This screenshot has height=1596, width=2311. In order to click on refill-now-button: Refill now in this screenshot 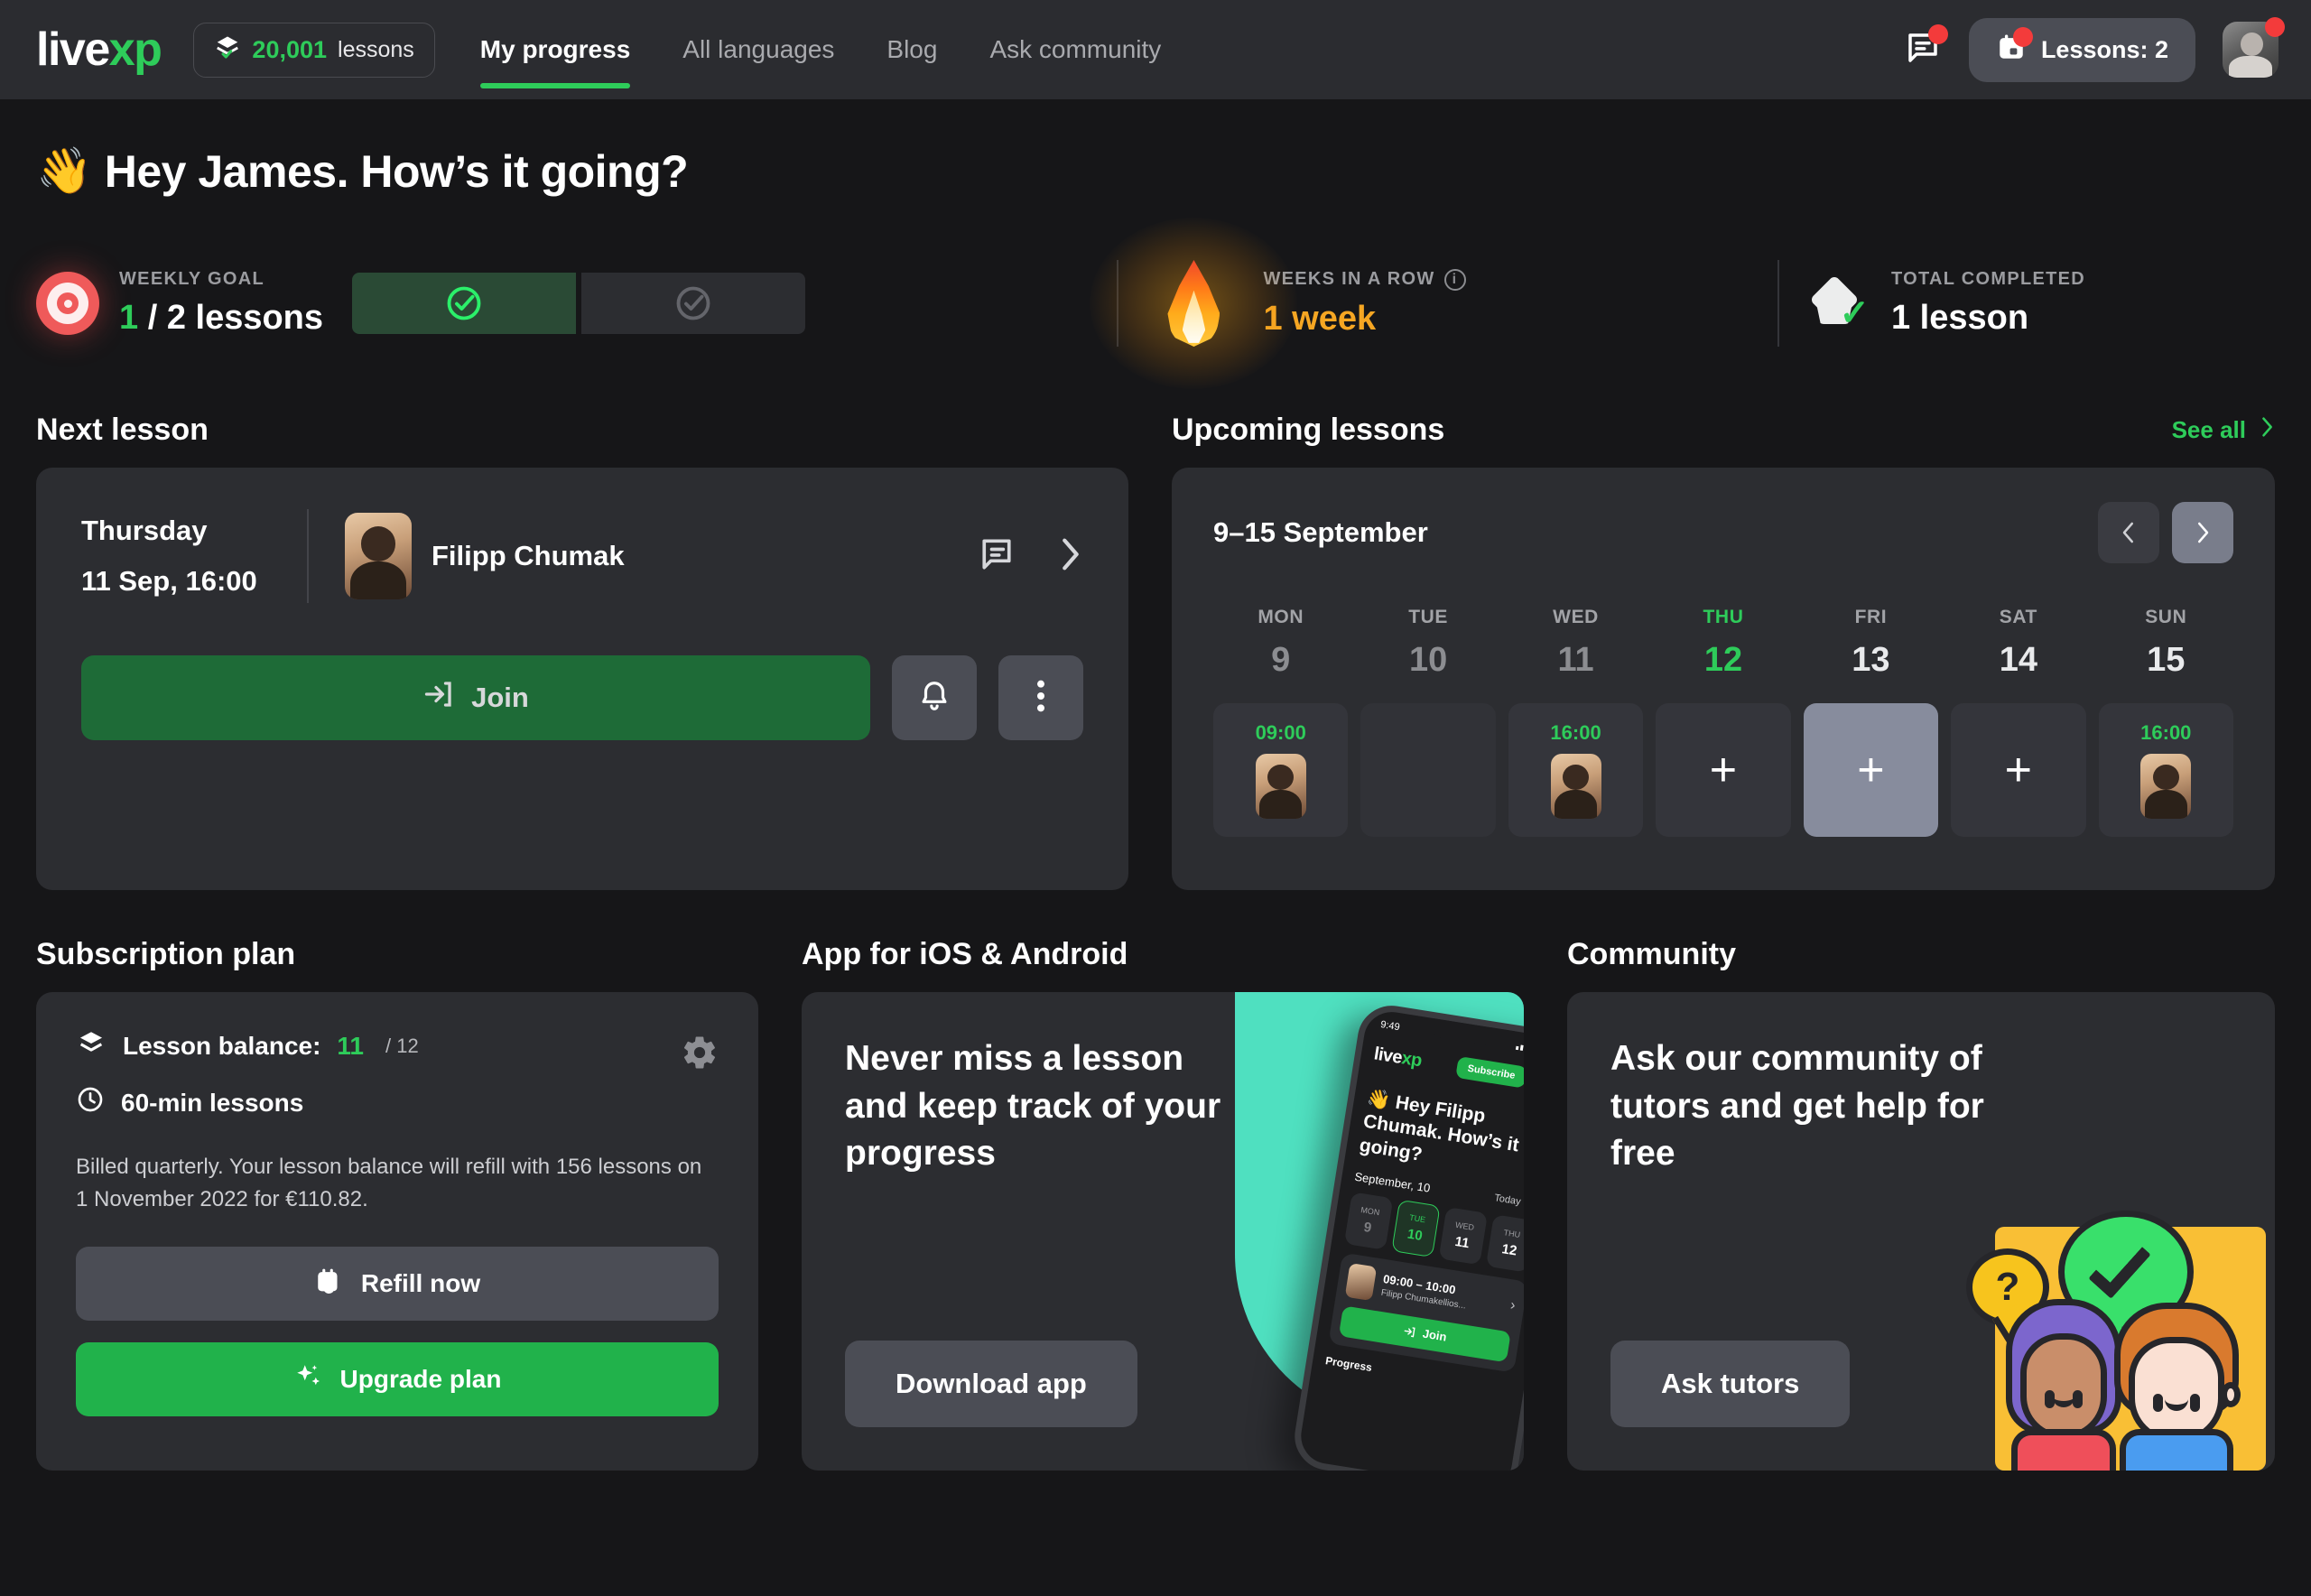, I will do `click(397, 1284)`.